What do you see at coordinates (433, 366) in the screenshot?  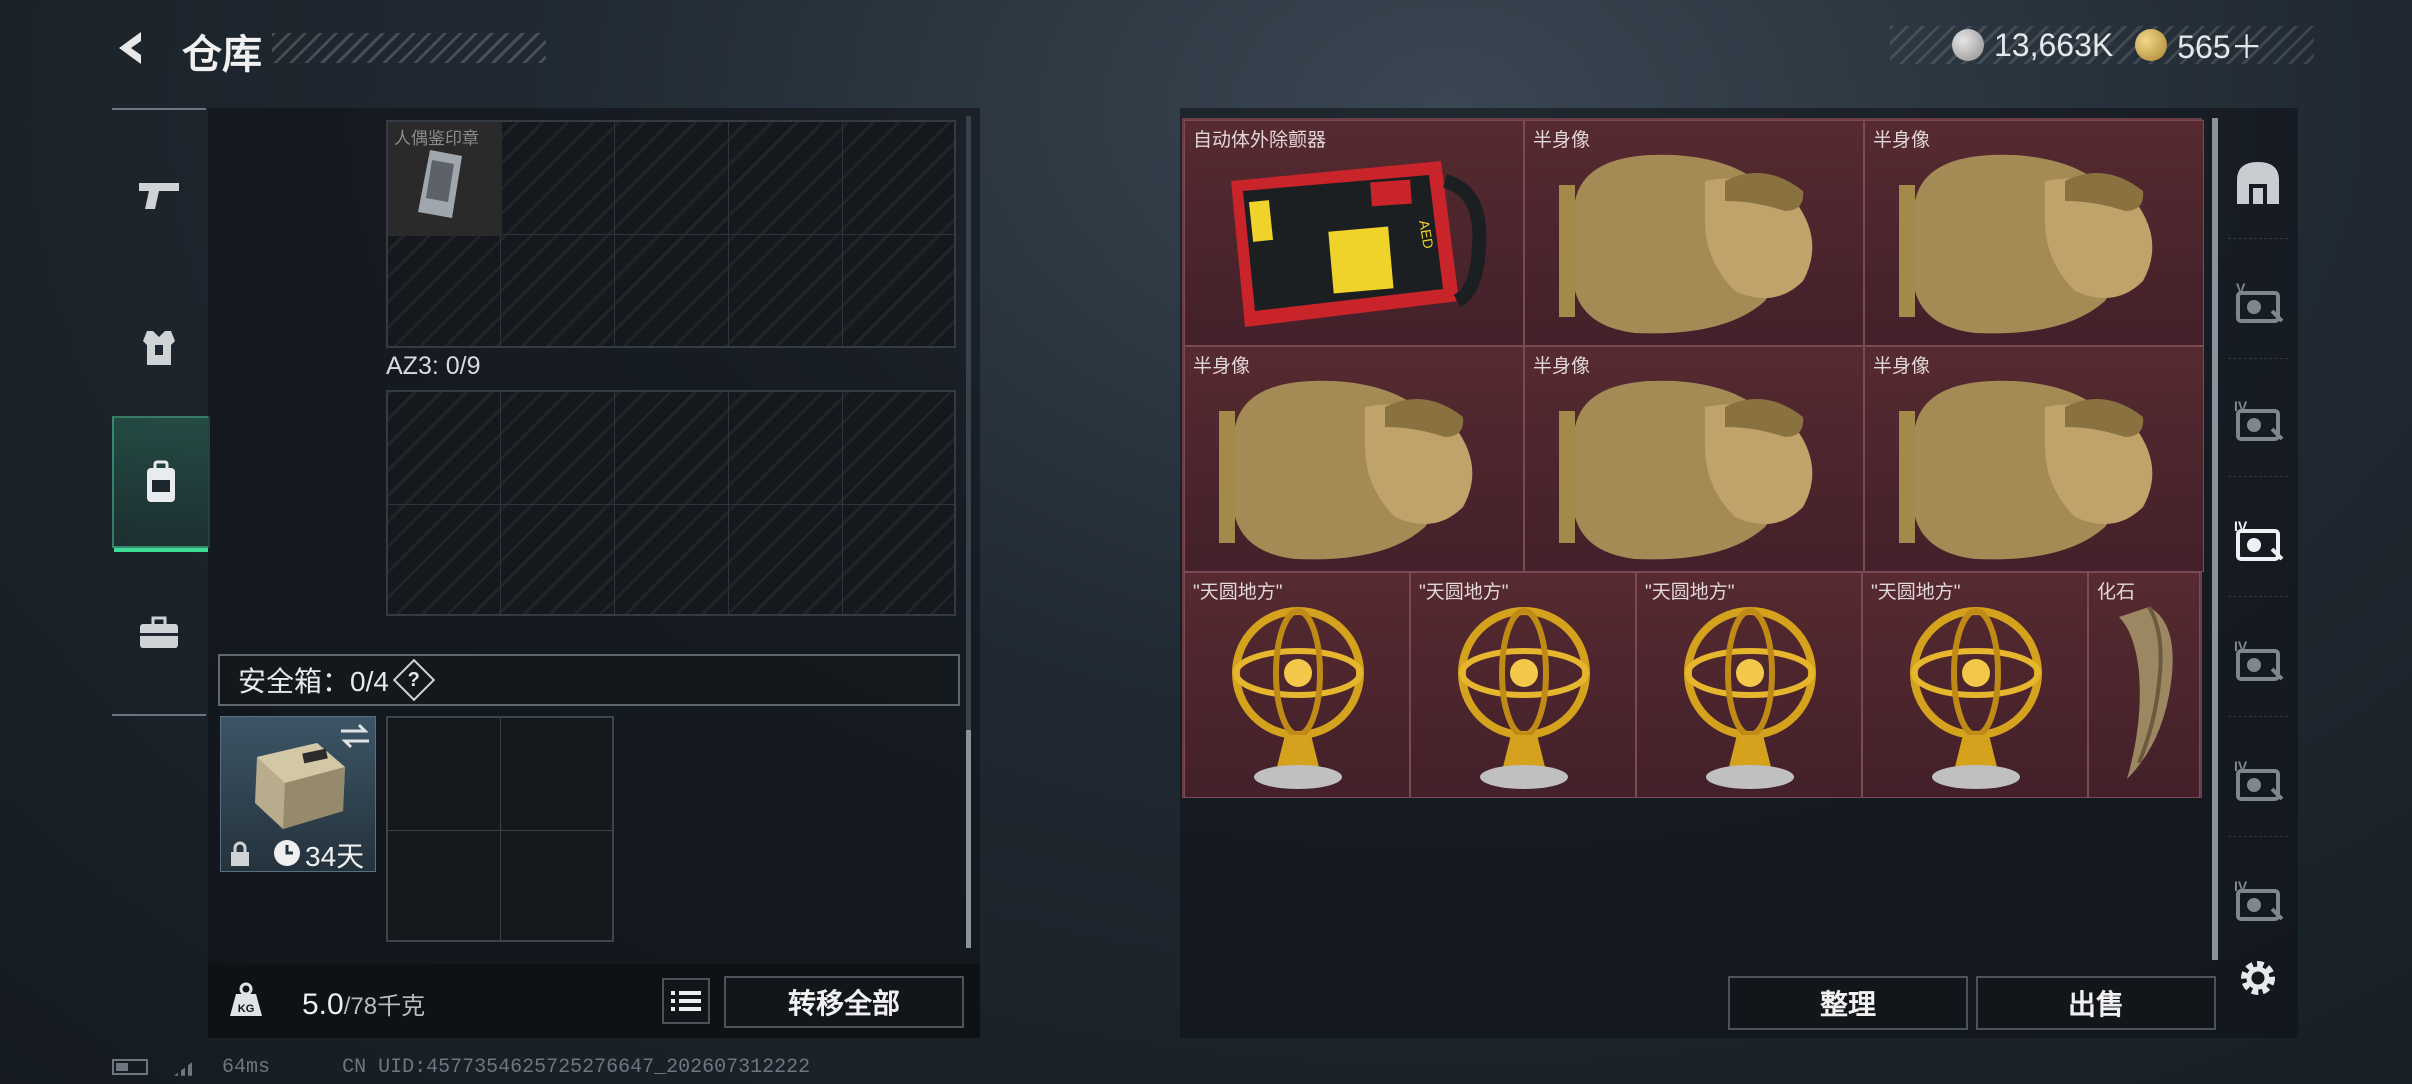 I see `az3-capacity: AZ3: 0/9` at bounding box center [433, 366].